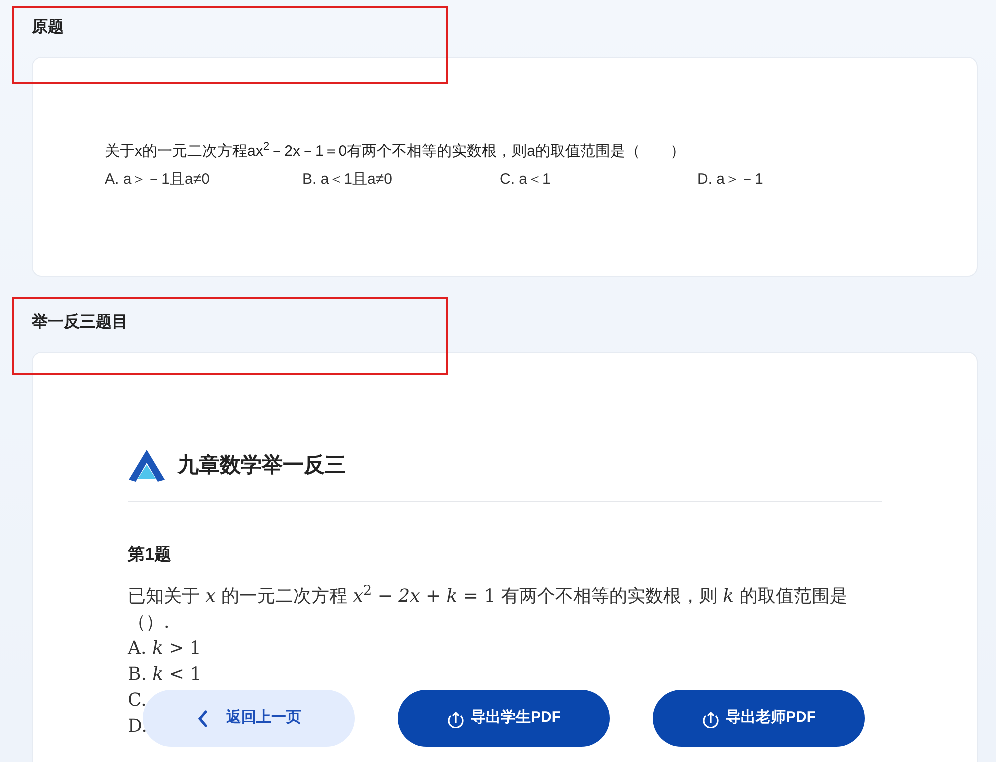  What do you see at coordinates (203, 180) in the screenshot?
I see `answer-option: A. a＞－1且a≠0` at bounding box center [203, 180].